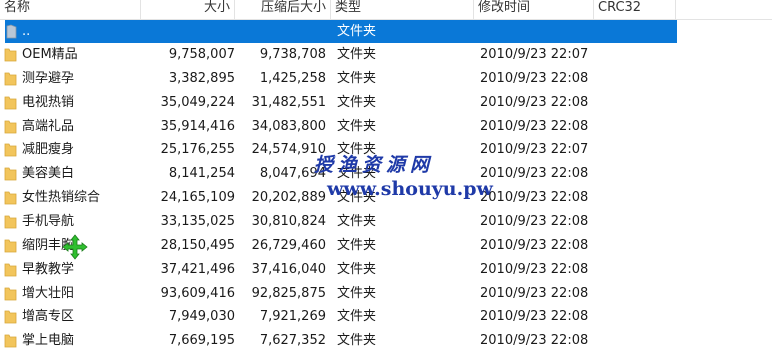 This screenshot has height=359, width=772. What do you see at coordinates (188, 9) in the screenshot?
I see `column-header-size: 大小` at bounding box center [188, 9].